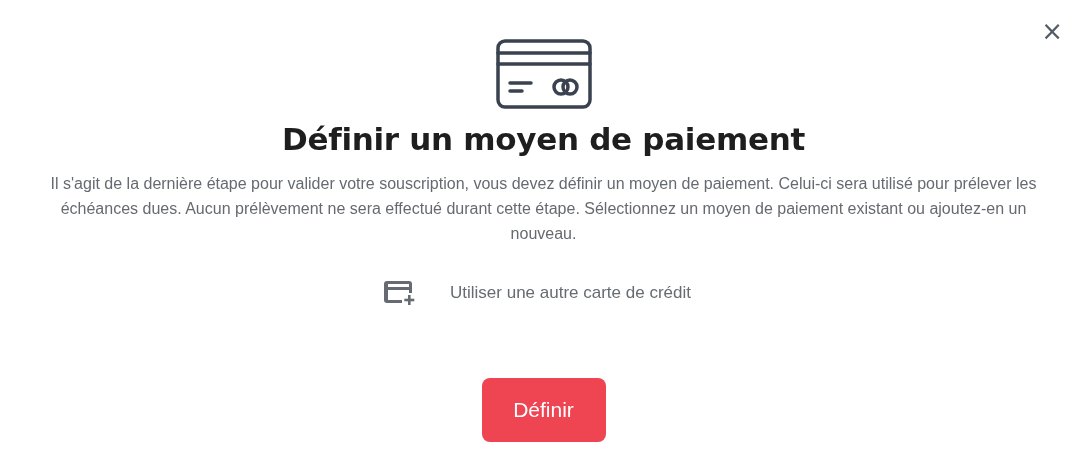 The width and height of the screenshot is (1087, 460). Describe the element at coordinates (570, 293) in the screenshot. I see `option-label: Utiliser une autre carte de crédit` at that location.